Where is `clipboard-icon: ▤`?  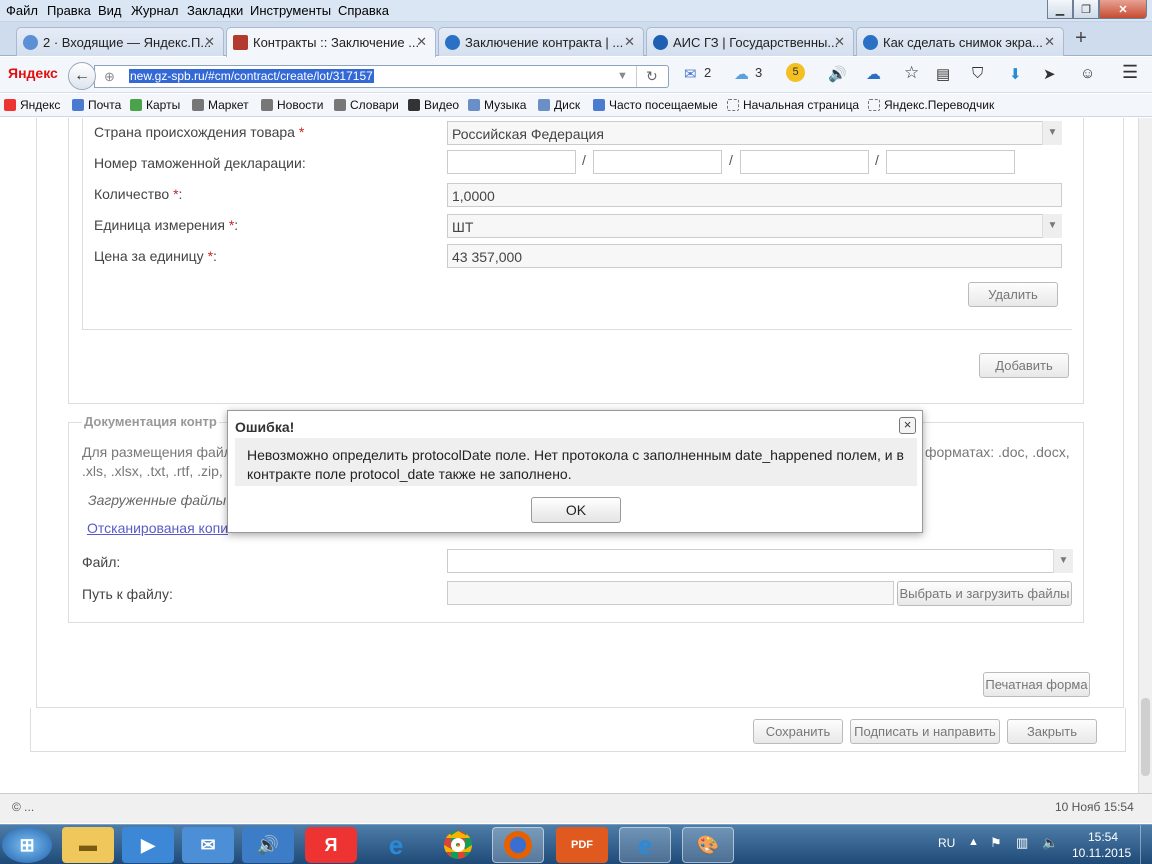 clipboard-icon: ▤ is located at coordinates (943, 74).